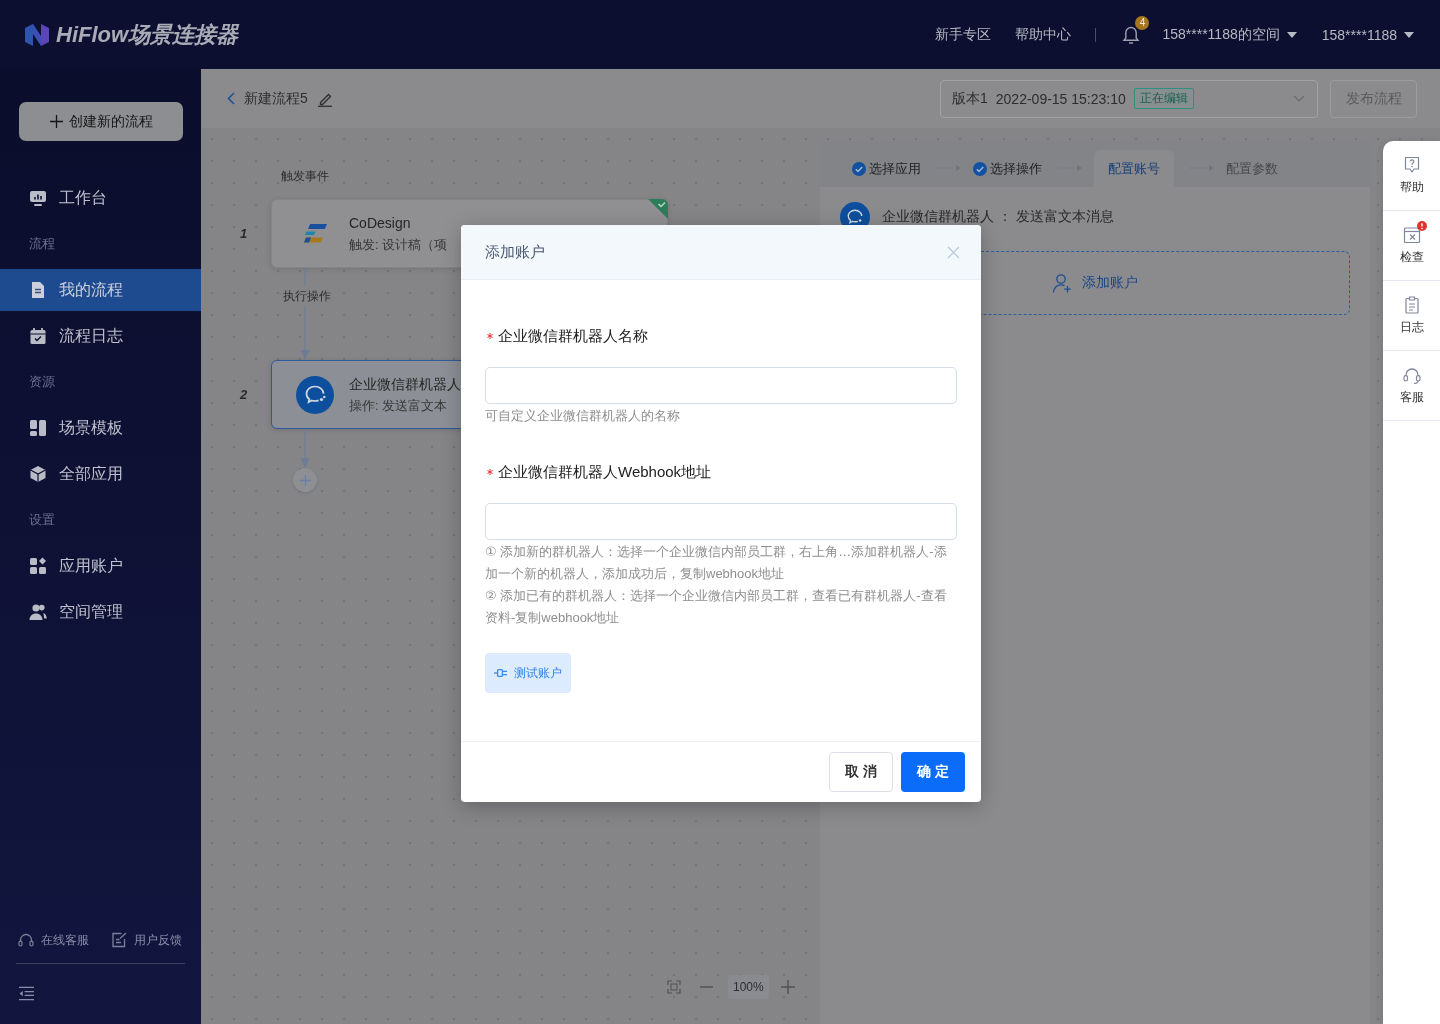 Image resolution: width=1440 pixels, height=1024 pixels. What do you see at coordinates (1142, 22) in the screenshot?
I see `notification-badge: 4` at bounding box center [1142, 22].